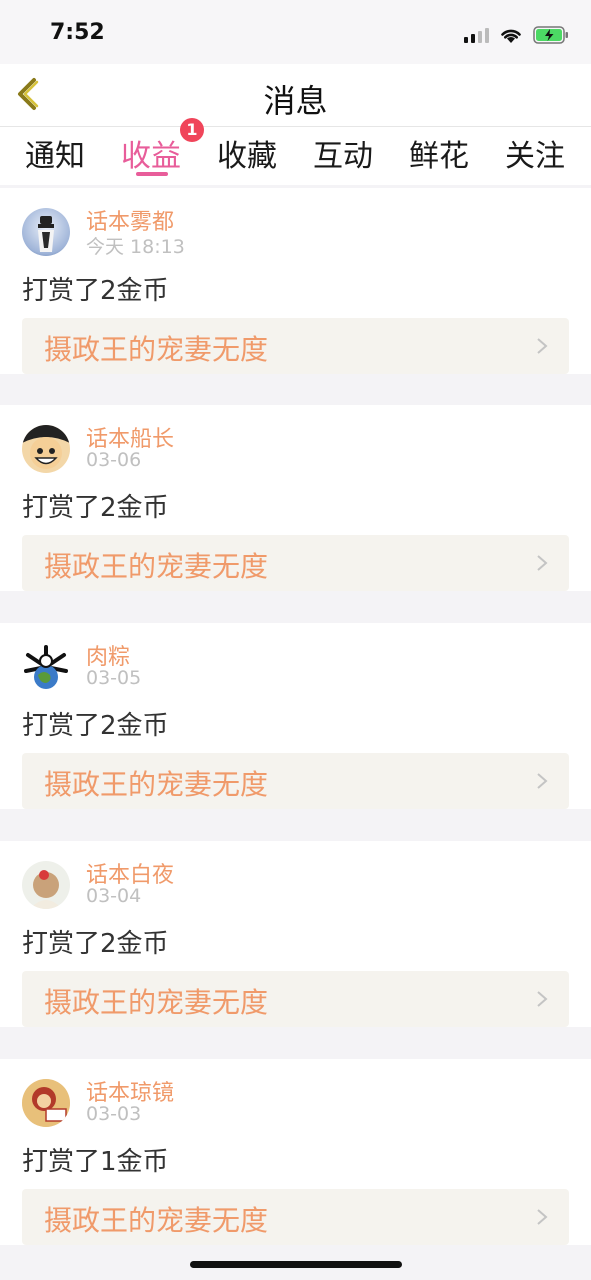 The height and width of the screenshot is (1280, 591). I want to click on timestamp: 今天 18:13, so click(135, 247).